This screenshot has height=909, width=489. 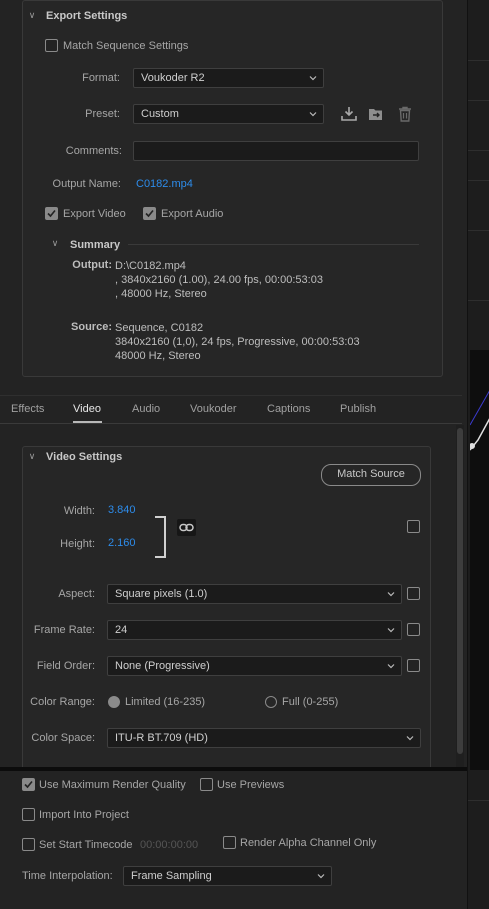 What do you see at coordinates (264, 738) in the screenshot?
I see `color-space-dropdown: ITU-R BT.709 (HD)` at bounding box center [264, 738].